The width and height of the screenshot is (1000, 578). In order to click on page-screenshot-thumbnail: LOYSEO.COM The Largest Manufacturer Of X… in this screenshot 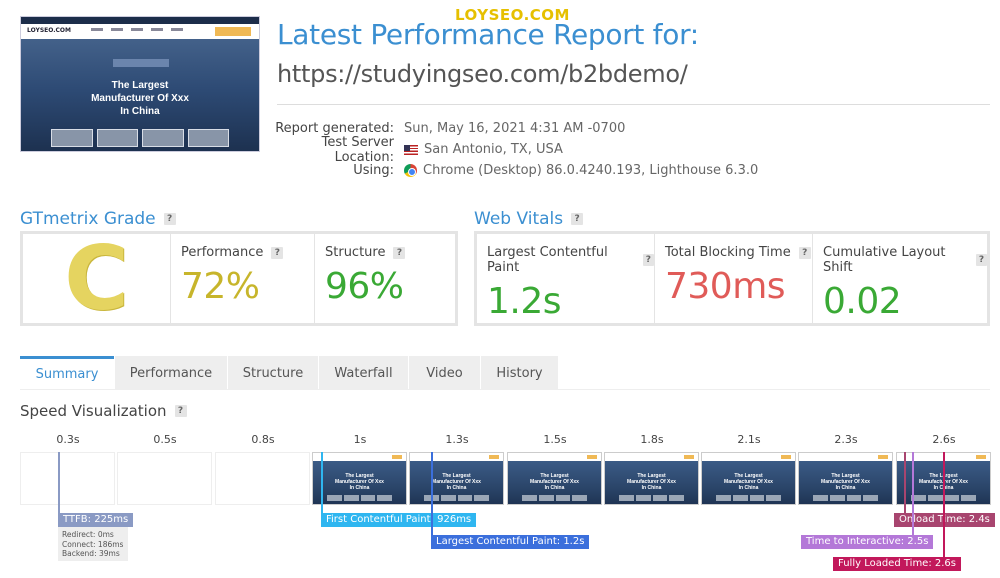, I will do `click(140, 84)`.